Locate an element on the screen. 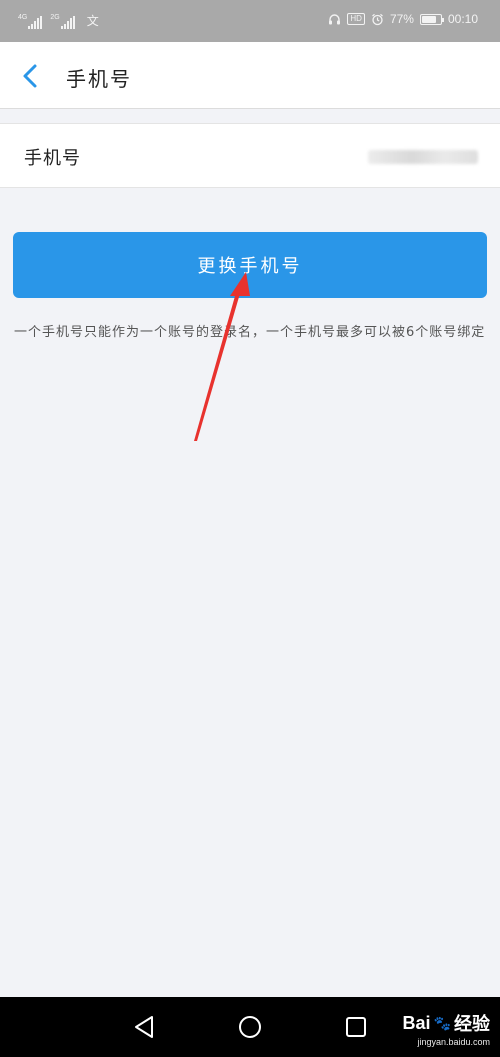 This screenshot has height=1057, width=500. baidu-jingyan-watermark: Bai 🐾 经验 jingyan.baidu.com is located at coordinates (446, 1029).